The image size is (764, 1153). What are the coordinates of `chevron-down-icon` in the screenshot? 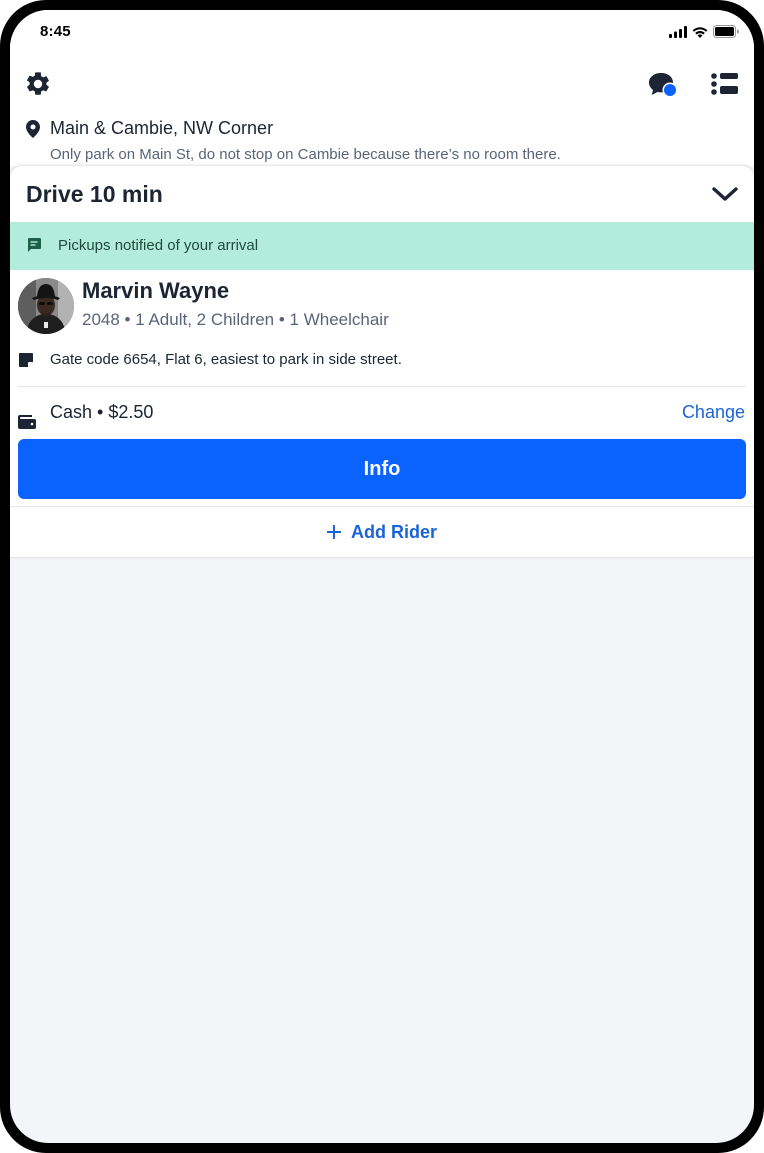 It's located at (725, 194).